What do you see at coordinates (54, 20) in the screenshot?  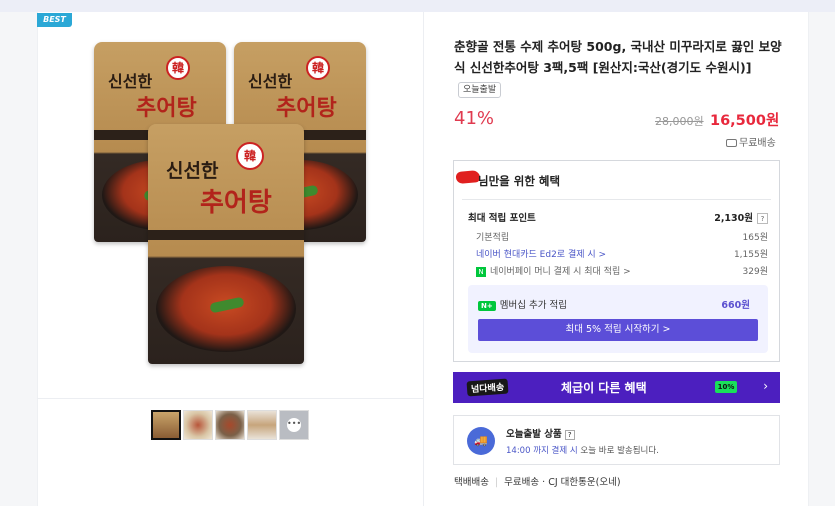 I see `best-badge: BEST` at bounding box center [54, 20].